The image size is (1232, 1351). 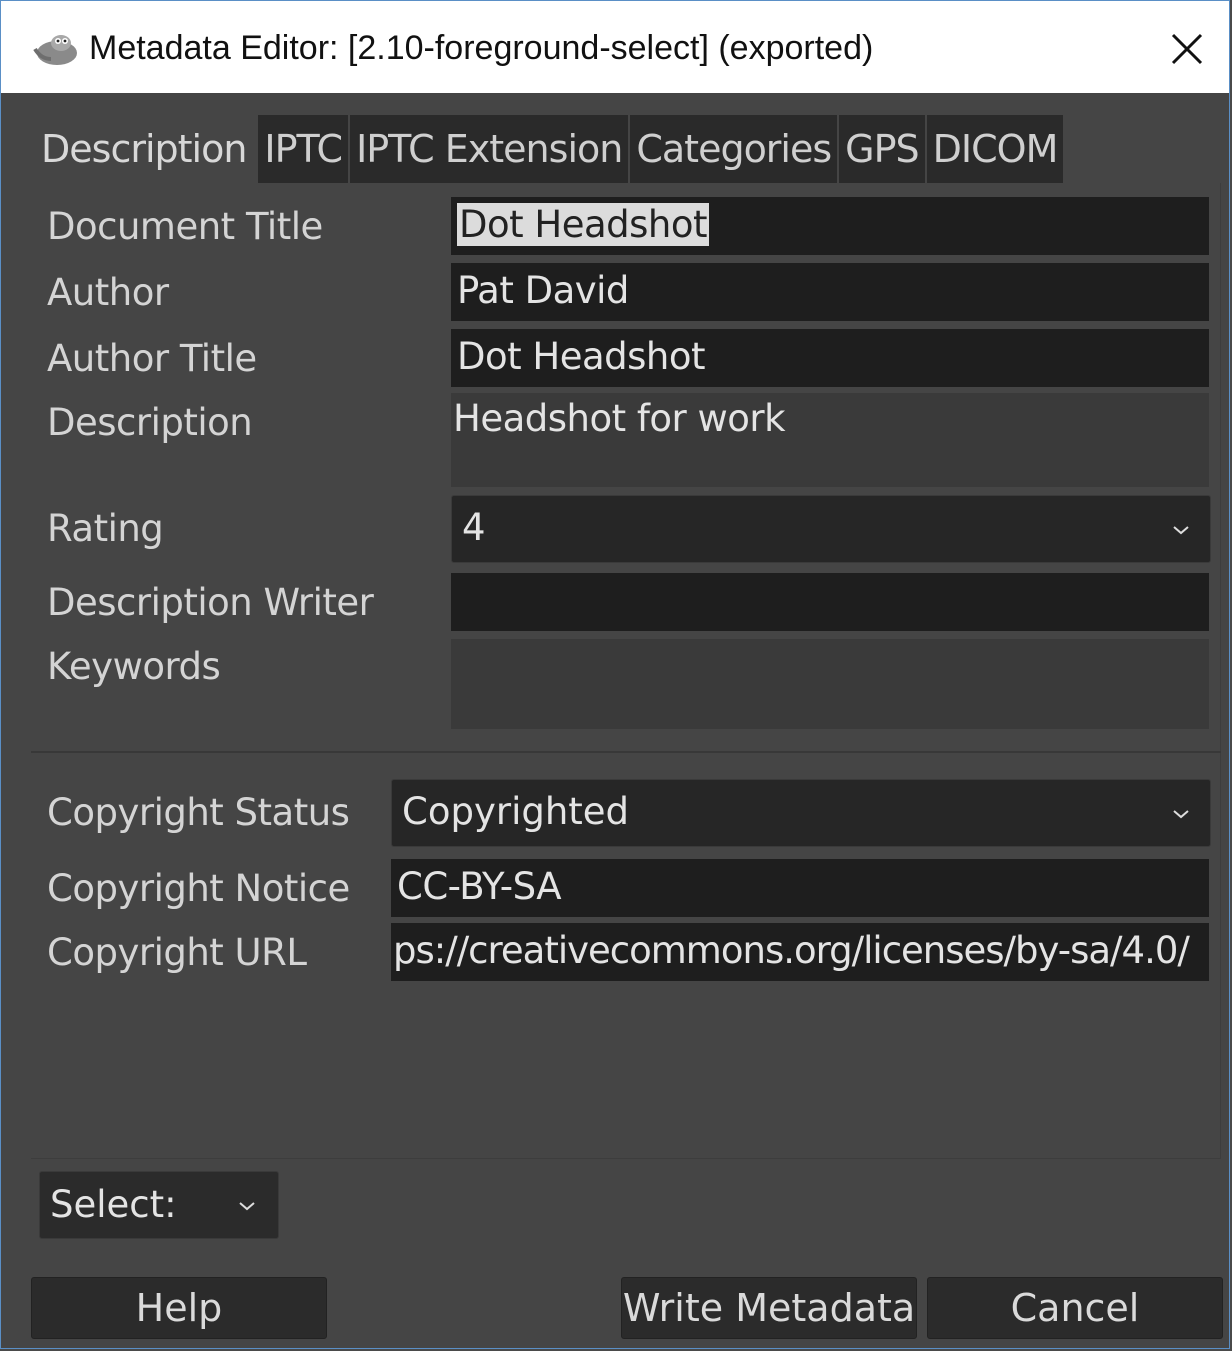 What do you see at coordinates (800, 888) in the screenshot?
I see `copyright-notice-field: CC-BY-SA` at bounding box center [800, 888].